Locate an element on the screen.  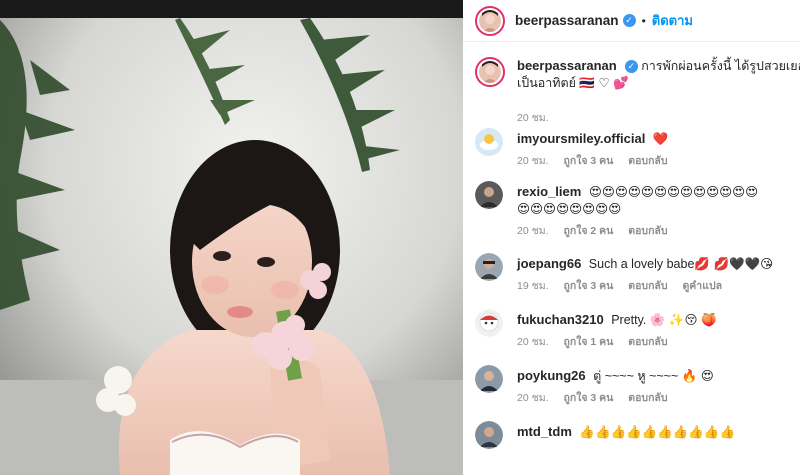
caption-meta: 20 ชม. is located at coordinates (539, 117).